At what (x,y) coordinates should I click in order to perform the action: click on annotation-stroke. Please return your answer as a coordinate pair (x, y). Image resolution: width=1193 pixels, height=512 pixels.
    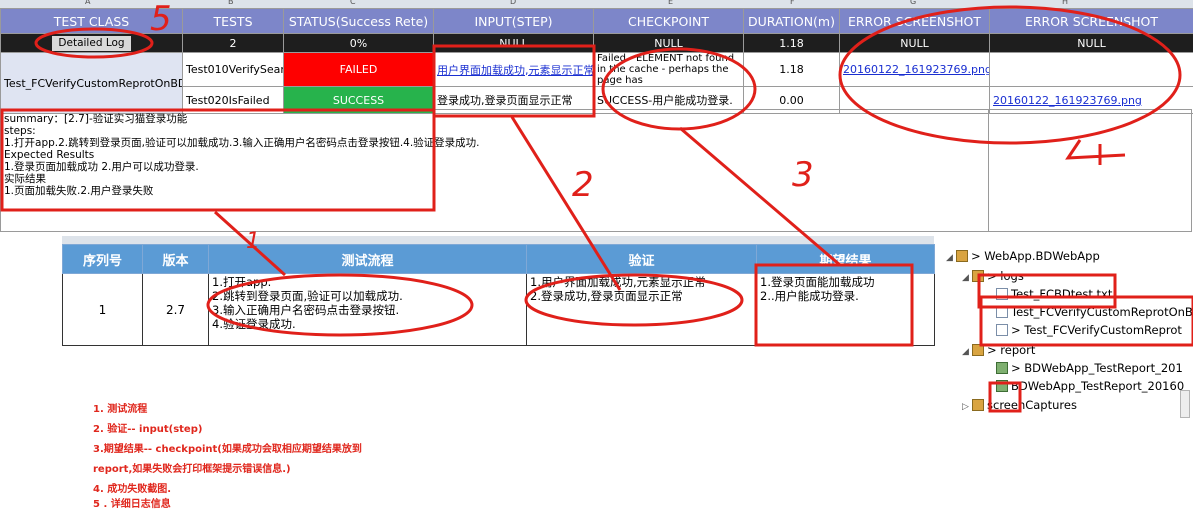
    Looking at the image, I should click on (1096, 152).